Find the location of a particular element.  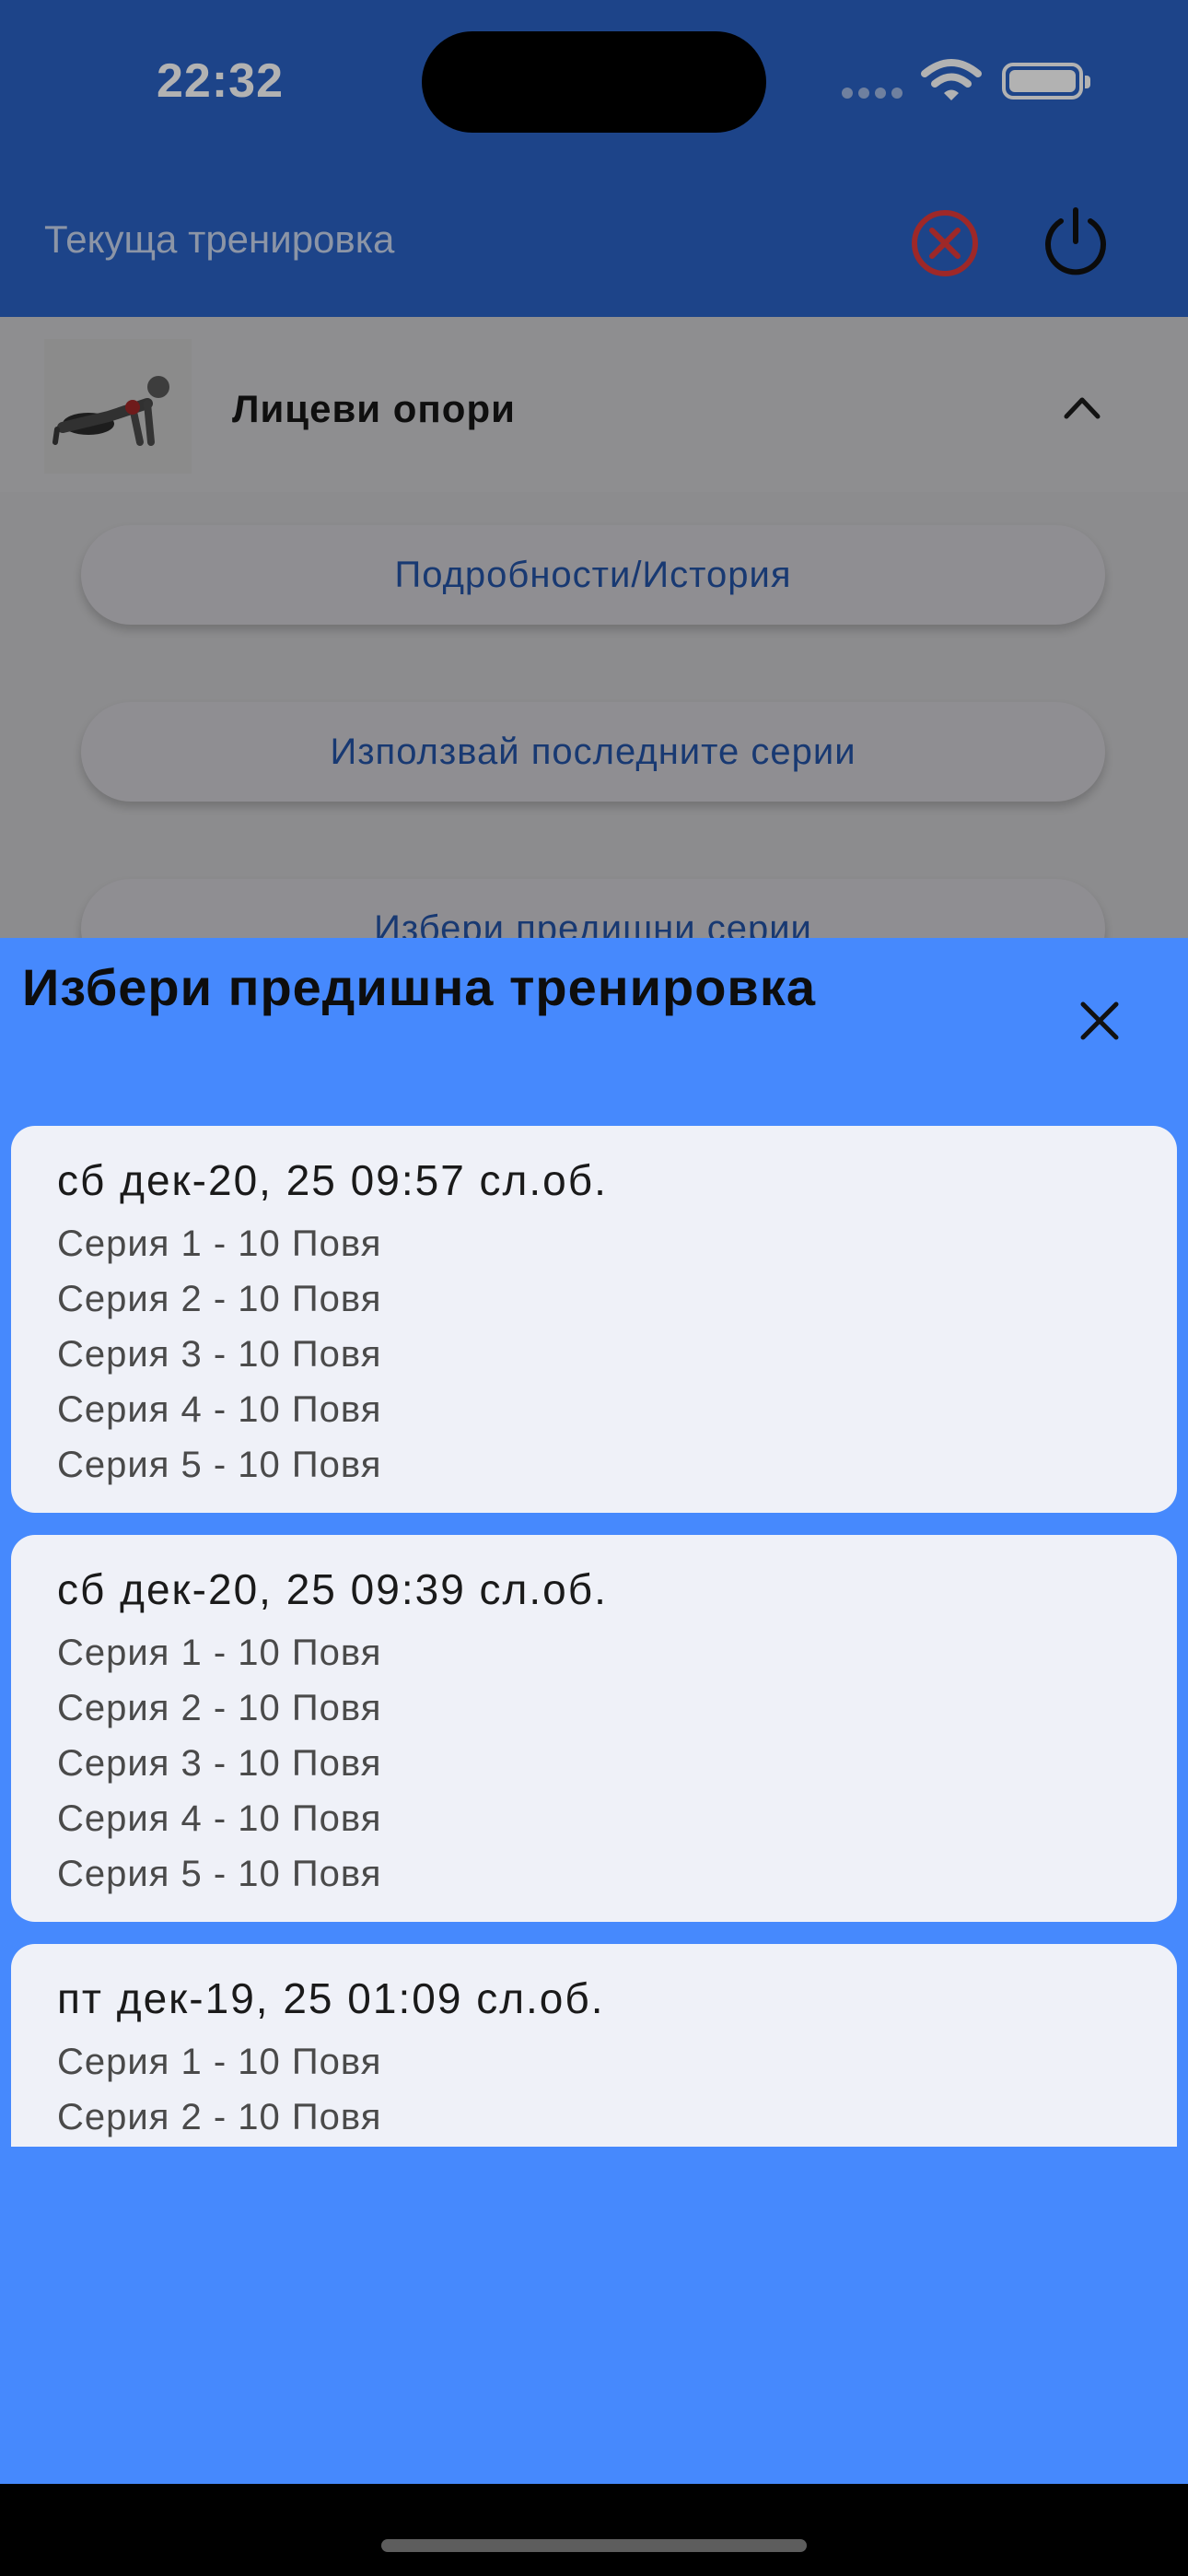

close-icon is located at coordinates (1099, 1020).